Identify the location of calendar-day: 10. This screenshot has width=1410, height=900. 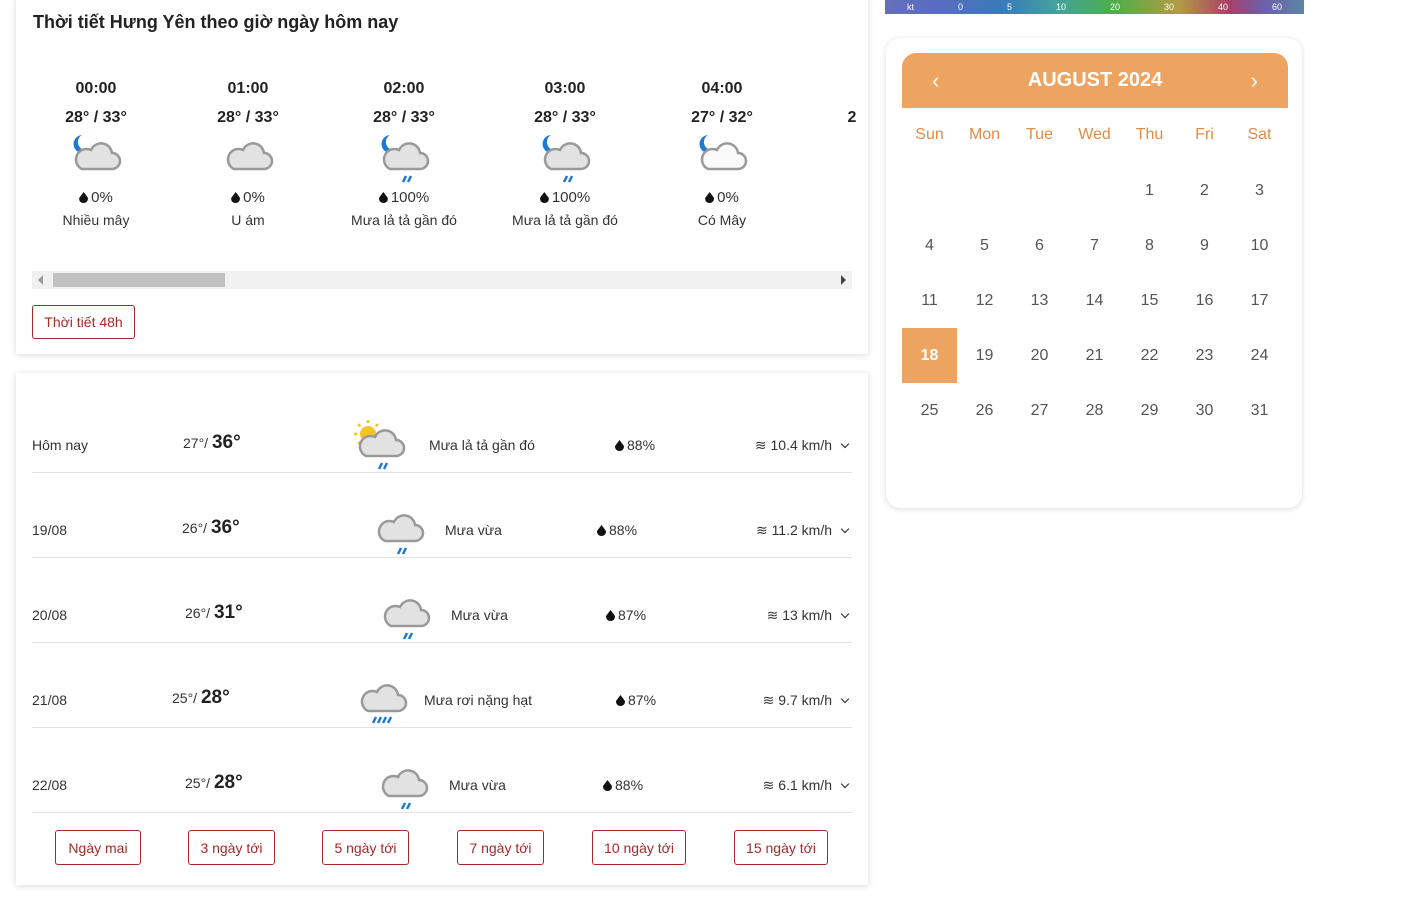
(1259, 245).